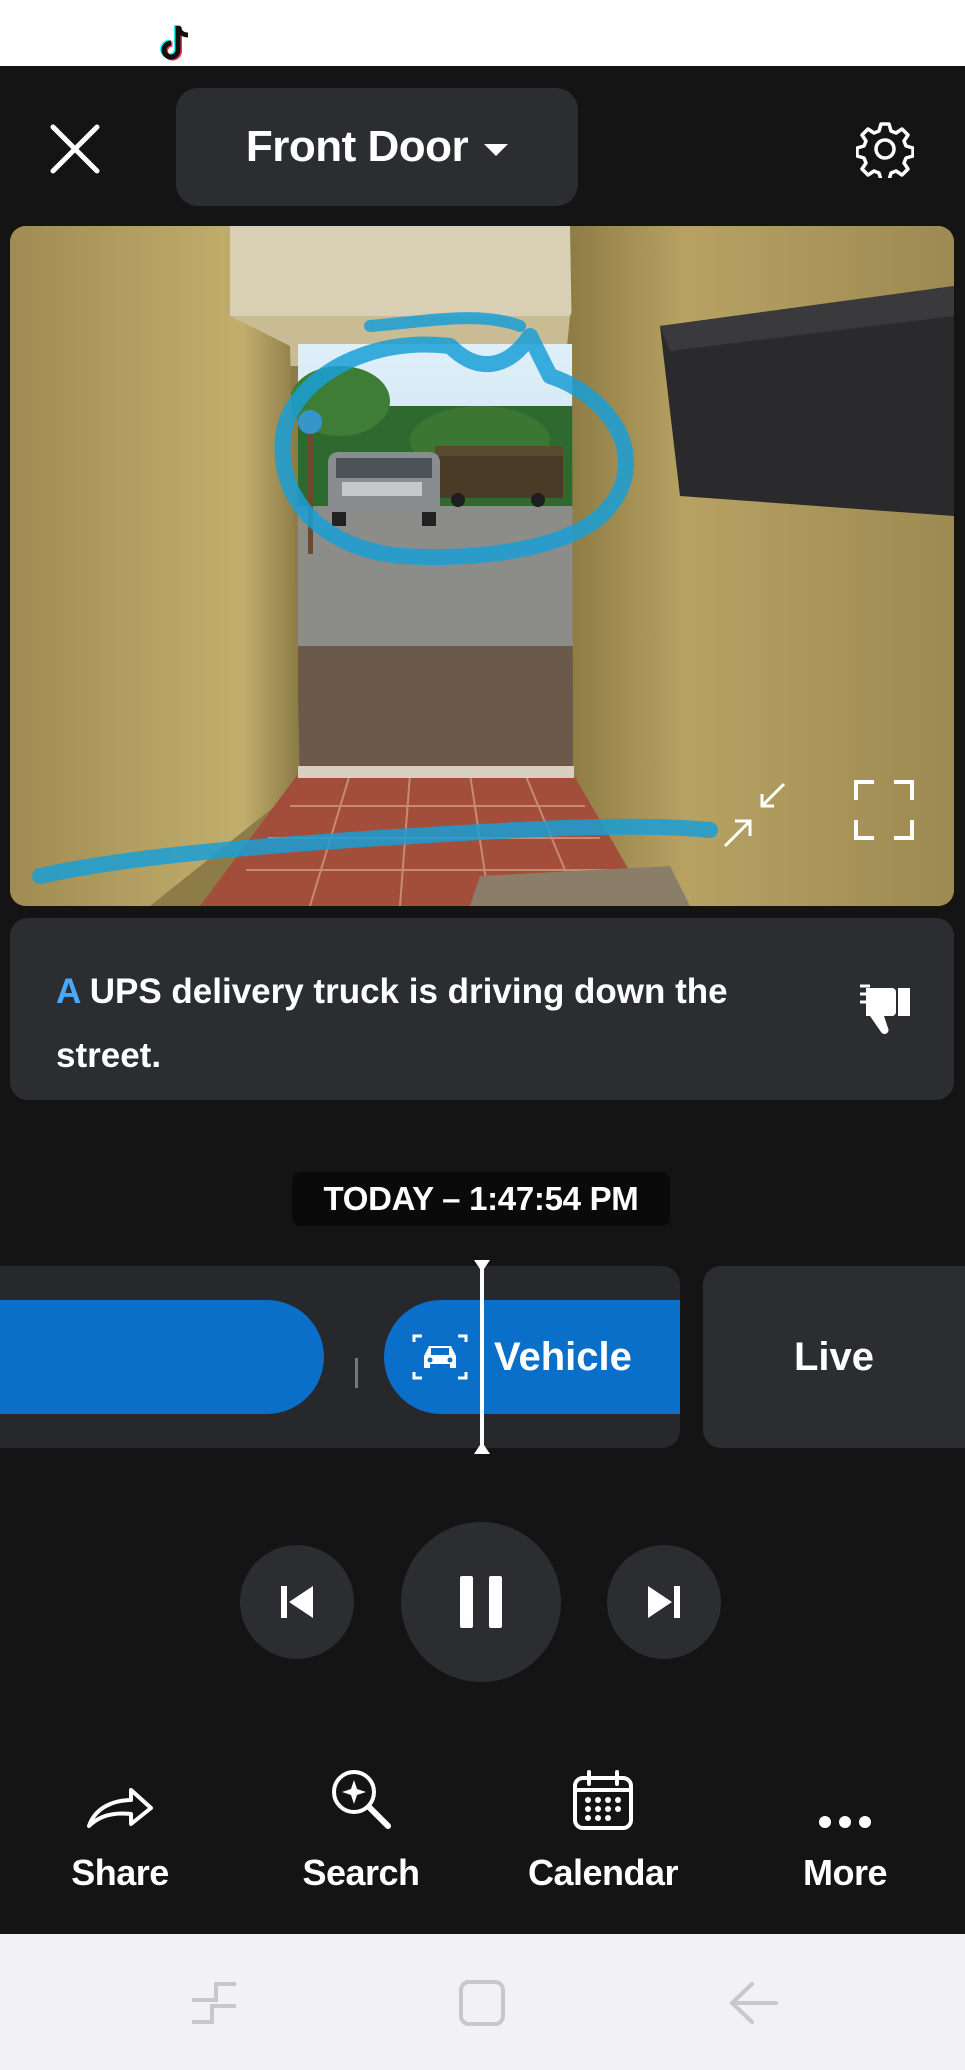  What do you see at coordinates (481, 1199) in the screenshot?
I see `event-timestamp: TODAY – 1:47:54 PM` at bounding box center [481, 1199].